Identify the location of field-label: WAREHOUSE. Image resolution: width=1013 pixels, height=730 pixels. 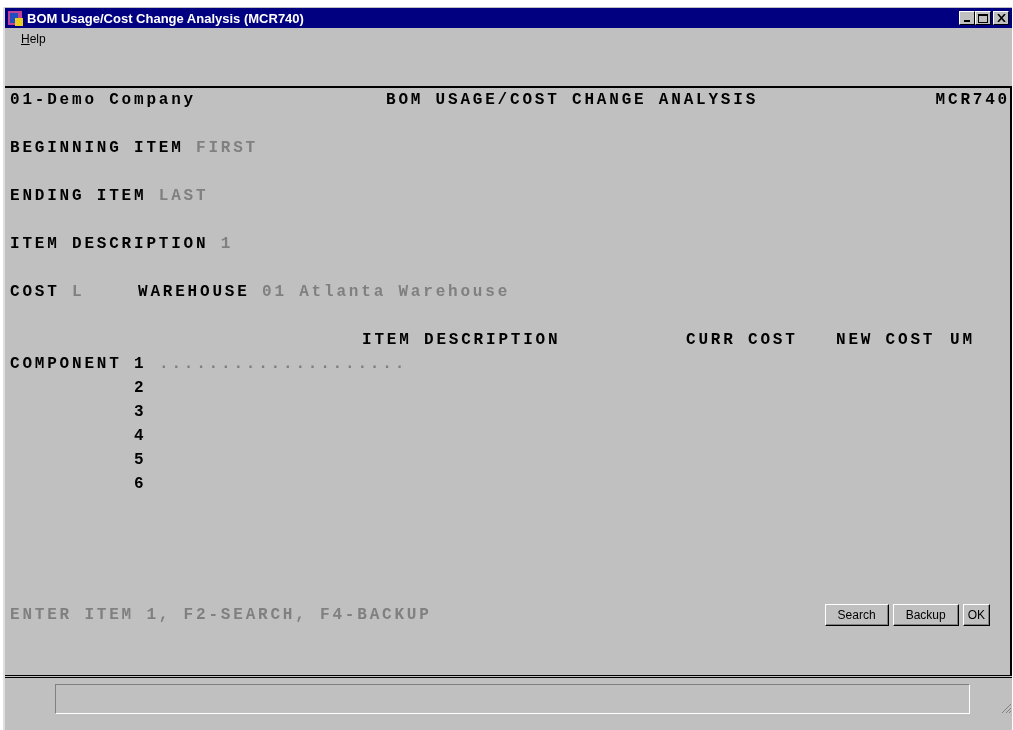
(194, 292).